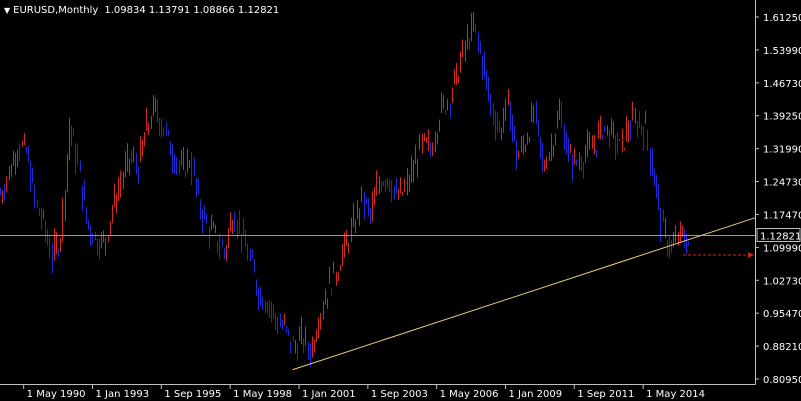 The height and width of the screenshot is (401, 801). I want to click on price-tick-label: 0.95470, so click(782, 314).